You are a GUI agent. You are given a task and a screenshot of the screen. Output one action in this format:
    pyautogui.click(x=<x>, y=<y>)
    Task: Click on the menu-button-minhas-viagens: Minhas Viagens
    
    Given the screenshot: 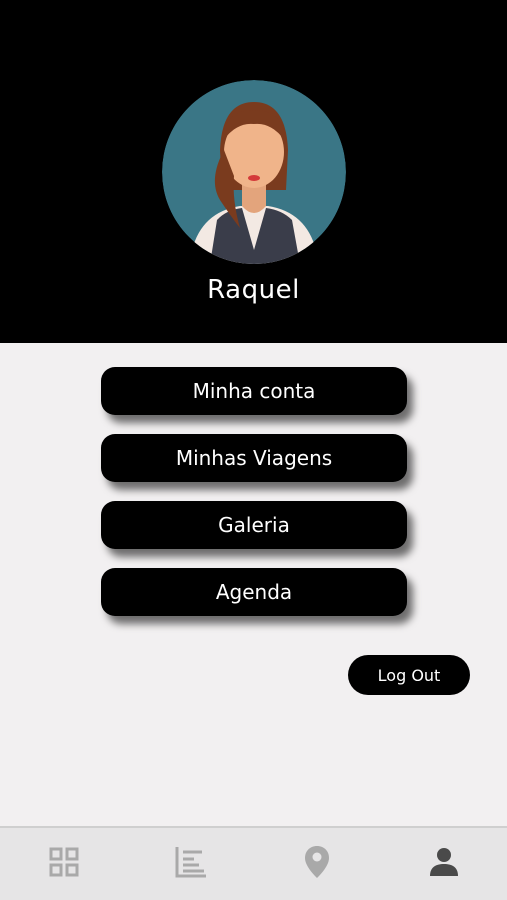 What is the action you would take?
    pyautogui.click(x=254, y=458)
    